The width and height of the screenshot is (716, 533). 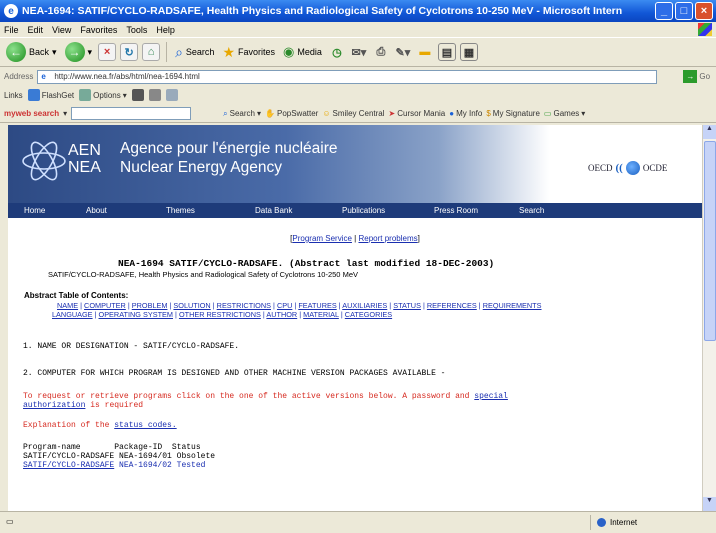 What do you see at coordinates (96, 210) in the screenshot?
I see `nav-about: About` at bounding box center [96, 210].